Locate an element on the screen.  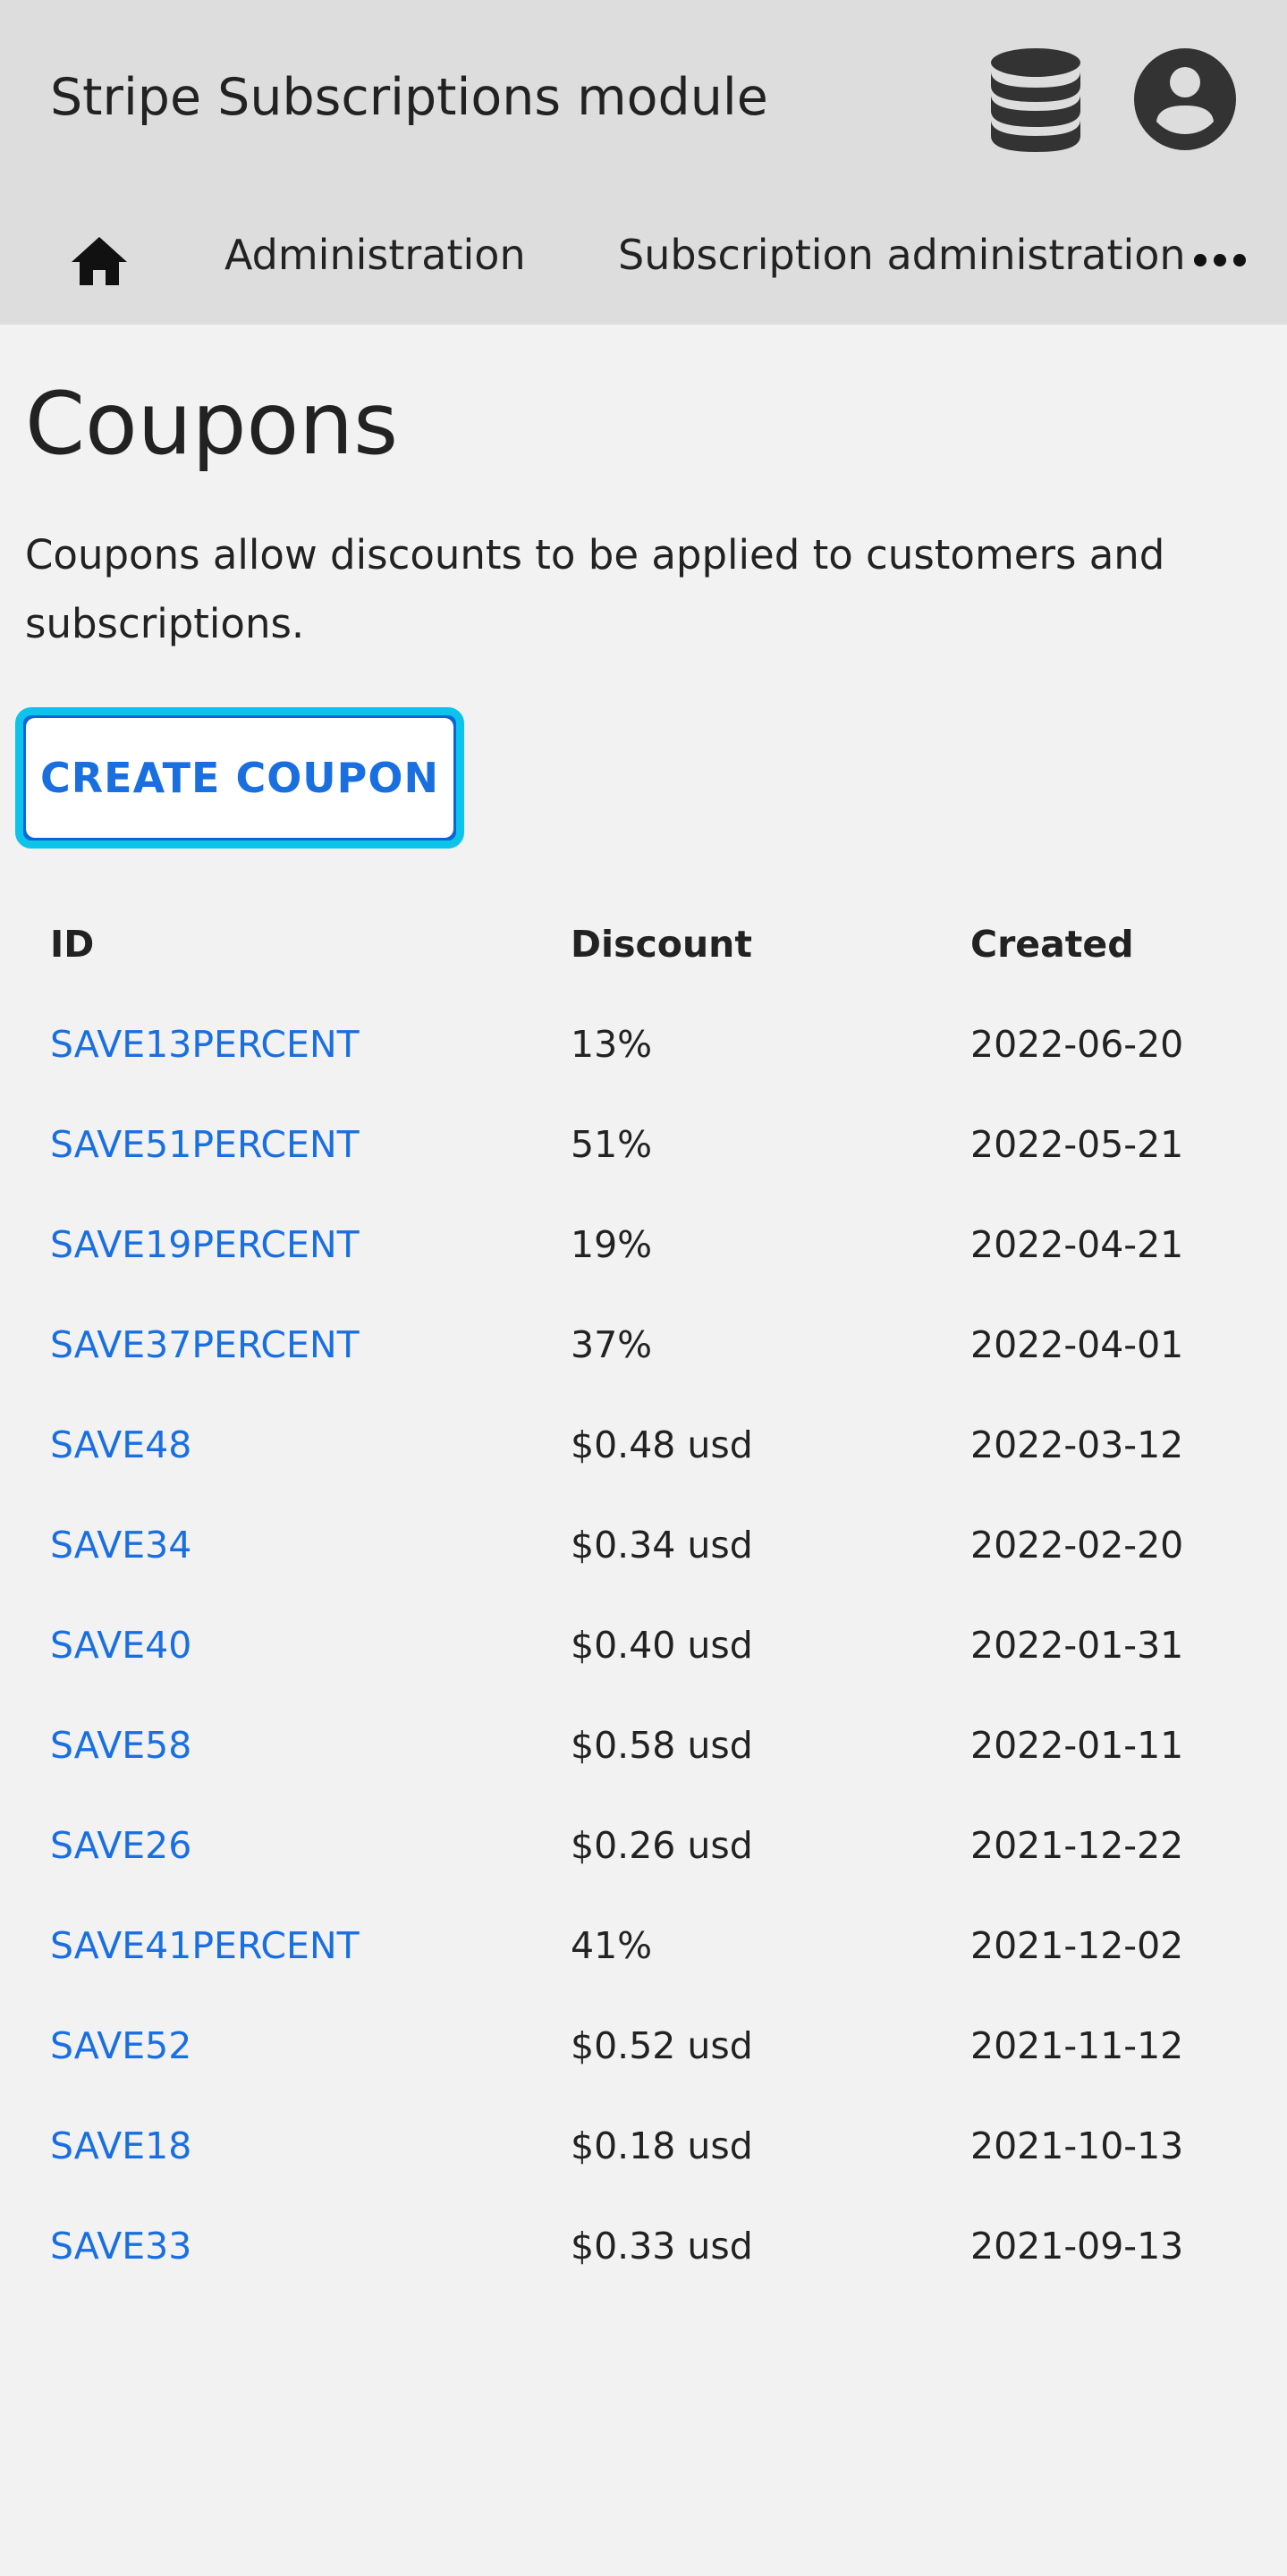
account-icon is located at coordinates (1185, 99).